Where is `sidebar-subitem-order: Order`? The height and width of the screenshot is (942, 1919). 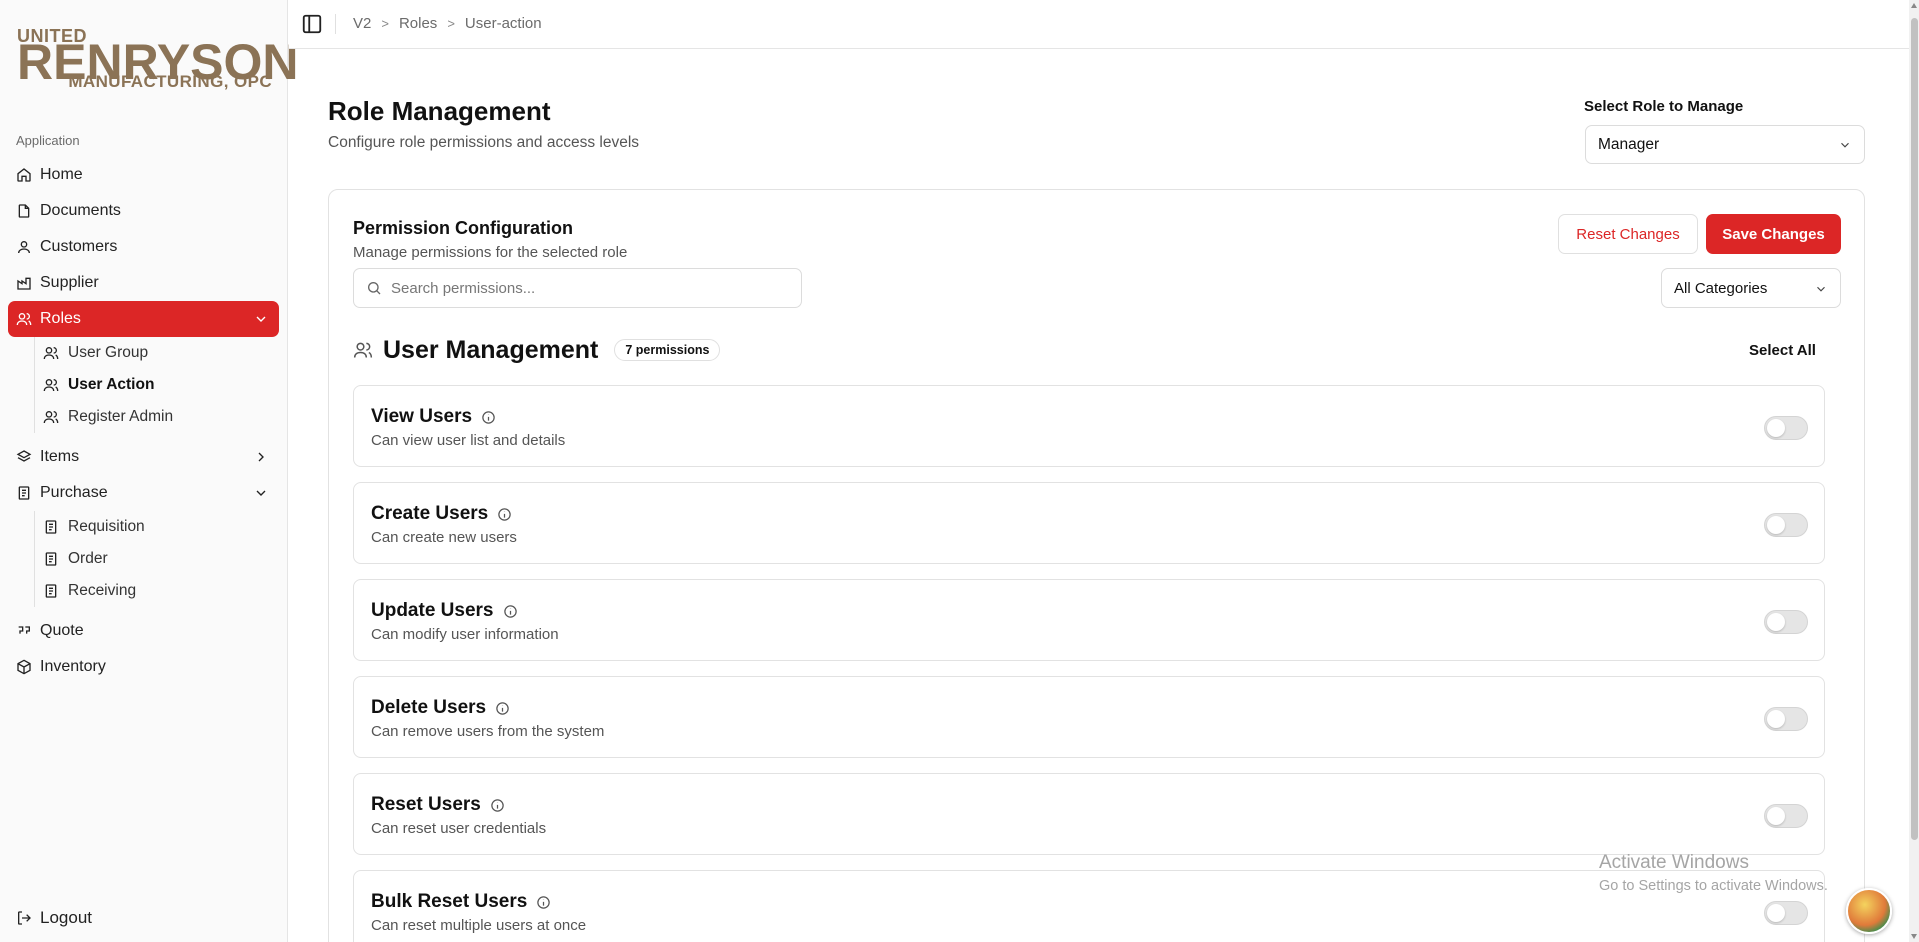 sidebar-subitem-order: Order is located at coordinates (157, 559).